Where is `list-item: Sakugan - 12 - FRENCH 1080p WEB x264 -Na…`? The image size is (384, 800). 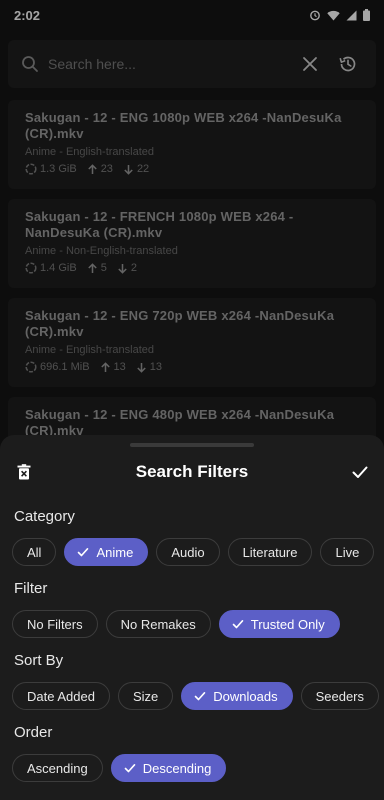 list-item: Sakugan - 12 - FRENCH 1080p WEB x264 -Na… is located at coordinates (192, 243).